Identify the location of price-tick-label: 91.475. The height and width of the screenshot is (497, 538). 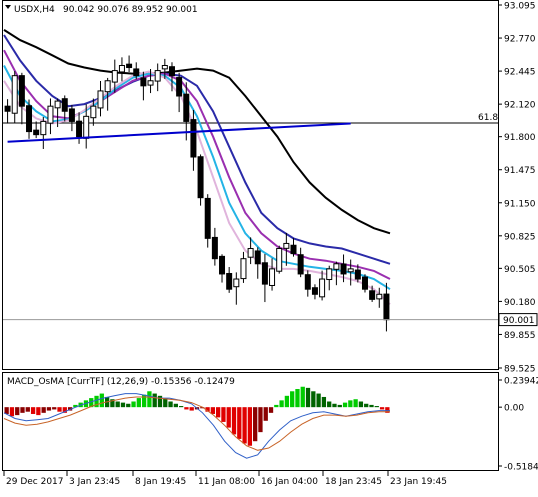
(520, 171).